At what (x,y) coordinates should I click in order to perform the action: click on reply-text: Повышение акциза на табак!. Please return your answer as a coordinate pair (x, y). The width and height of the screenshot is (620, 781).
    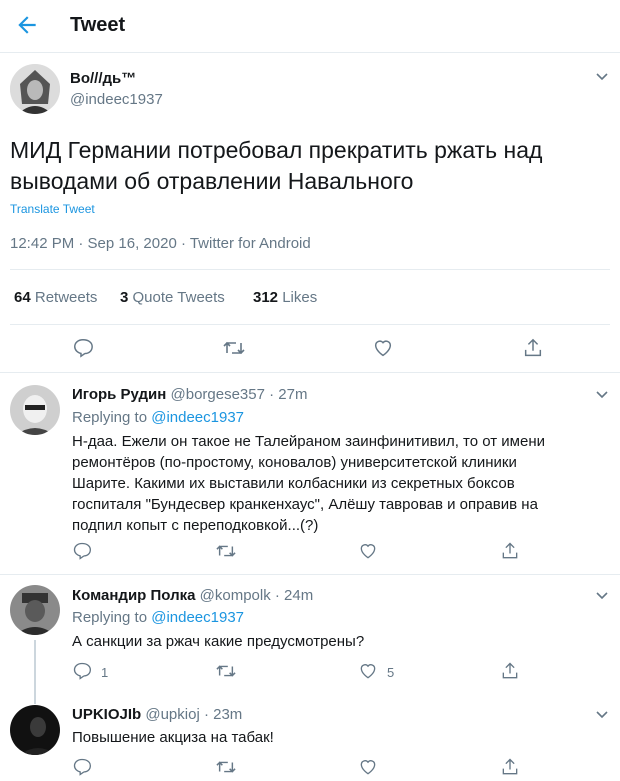
    Looking at the image, I should click on (173, 737).